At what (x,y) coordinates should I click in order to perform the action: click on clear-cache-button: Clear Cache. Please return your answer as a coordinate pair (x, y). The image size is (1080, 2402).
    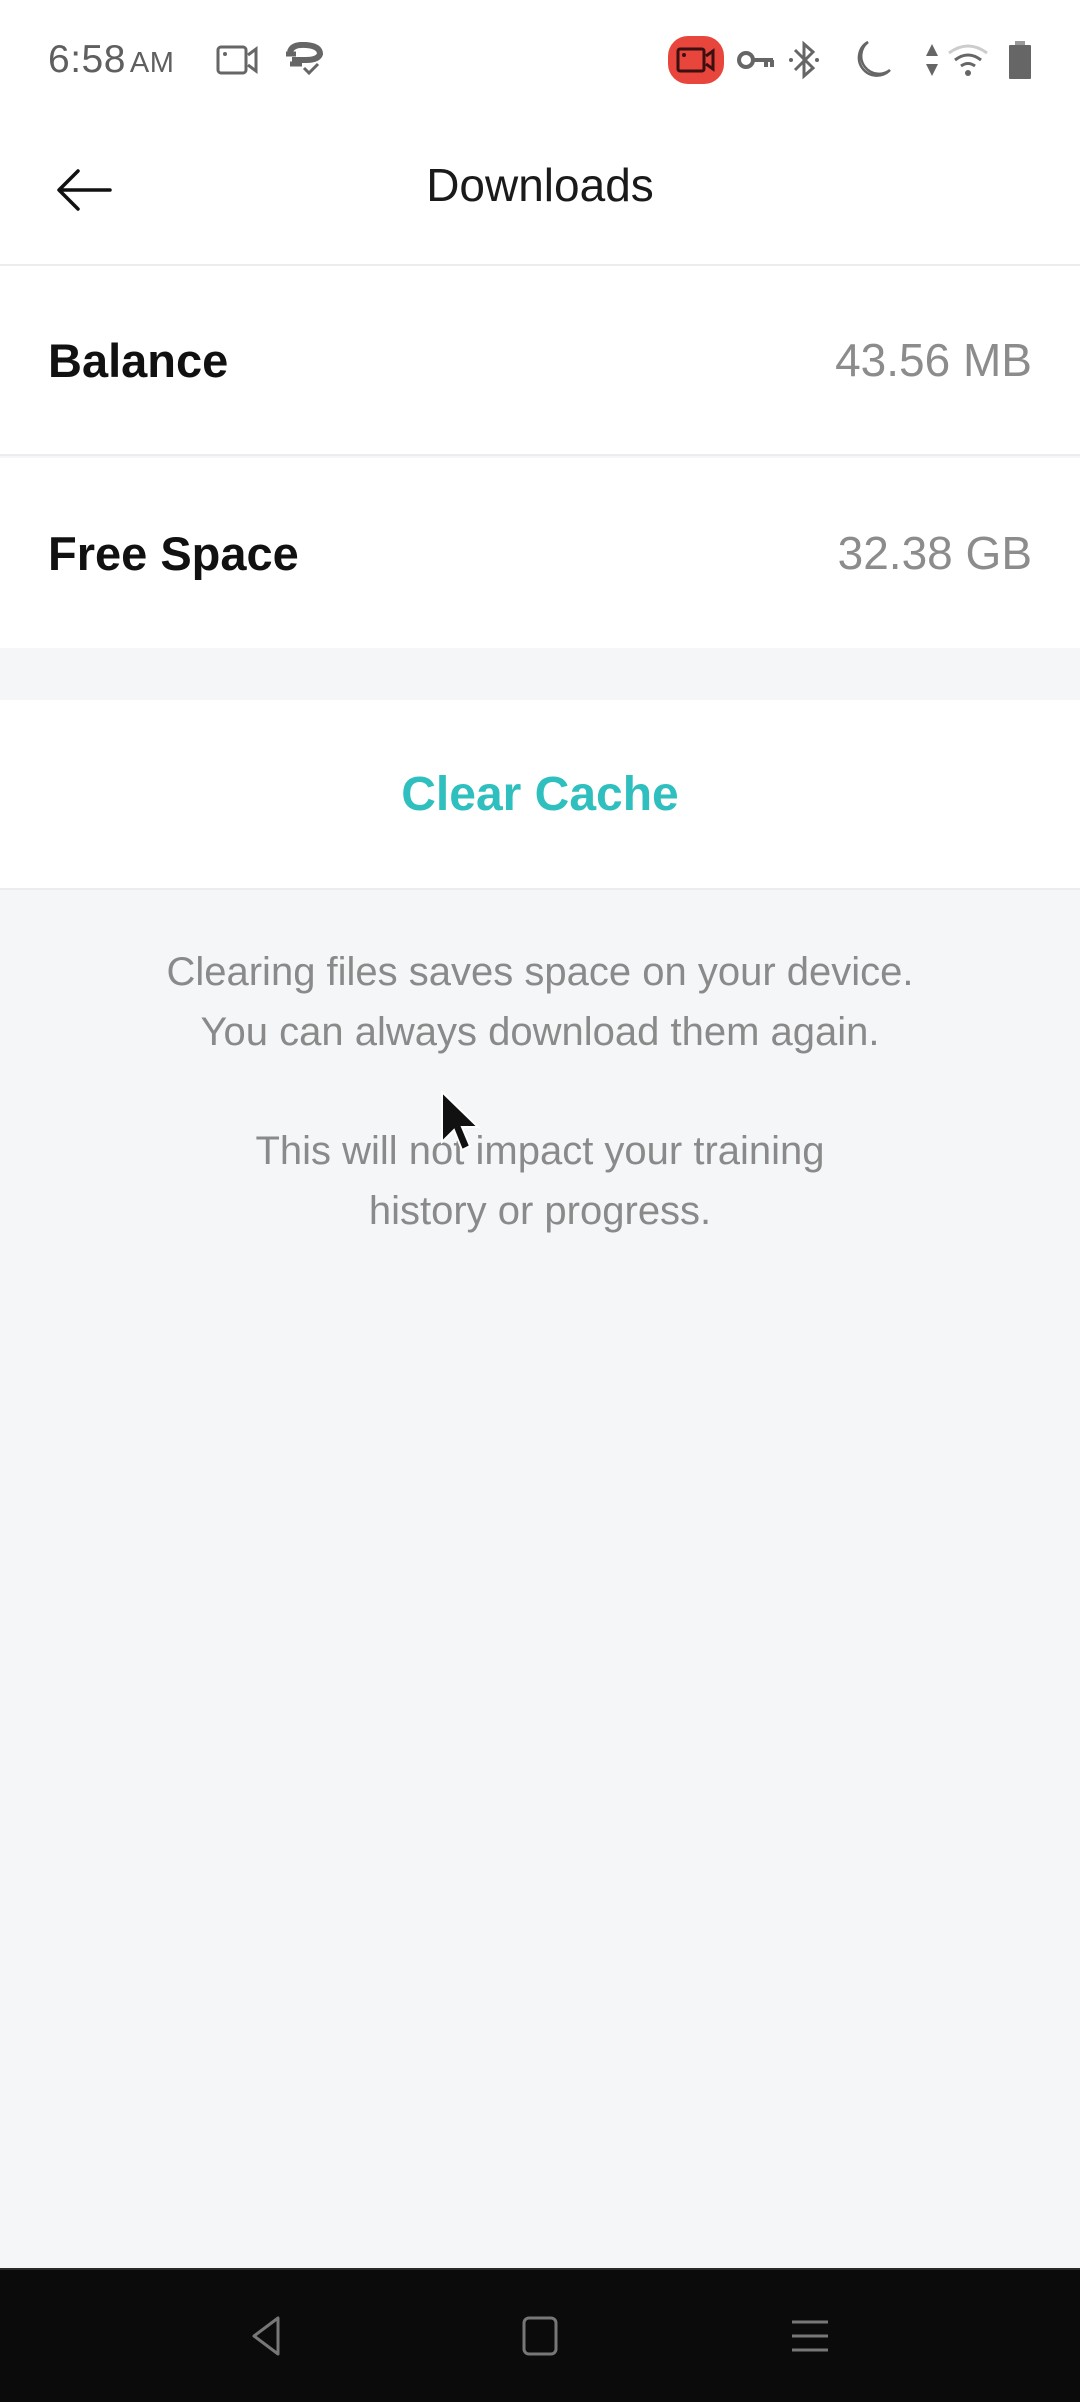
    Looking at the image, I should click on (539, 794).